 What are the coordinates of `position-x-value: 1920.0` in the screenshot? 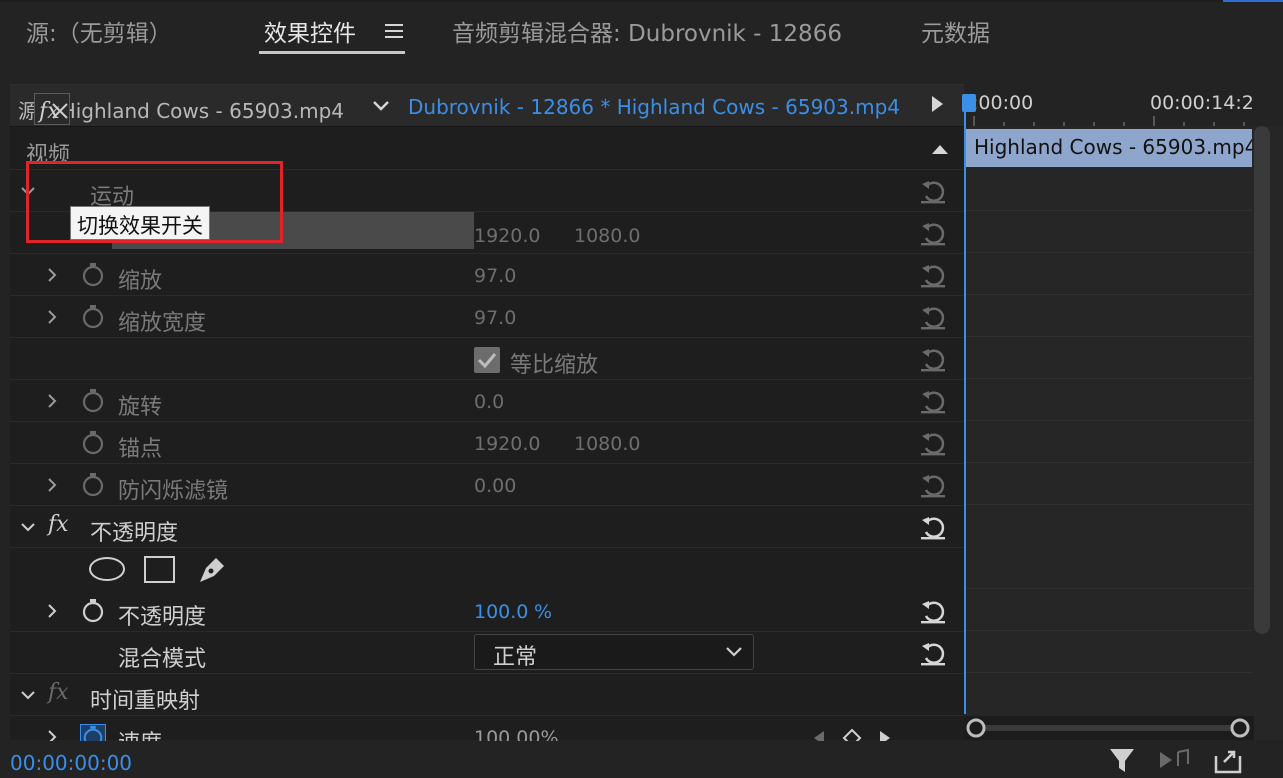 It's located at (507, 236).